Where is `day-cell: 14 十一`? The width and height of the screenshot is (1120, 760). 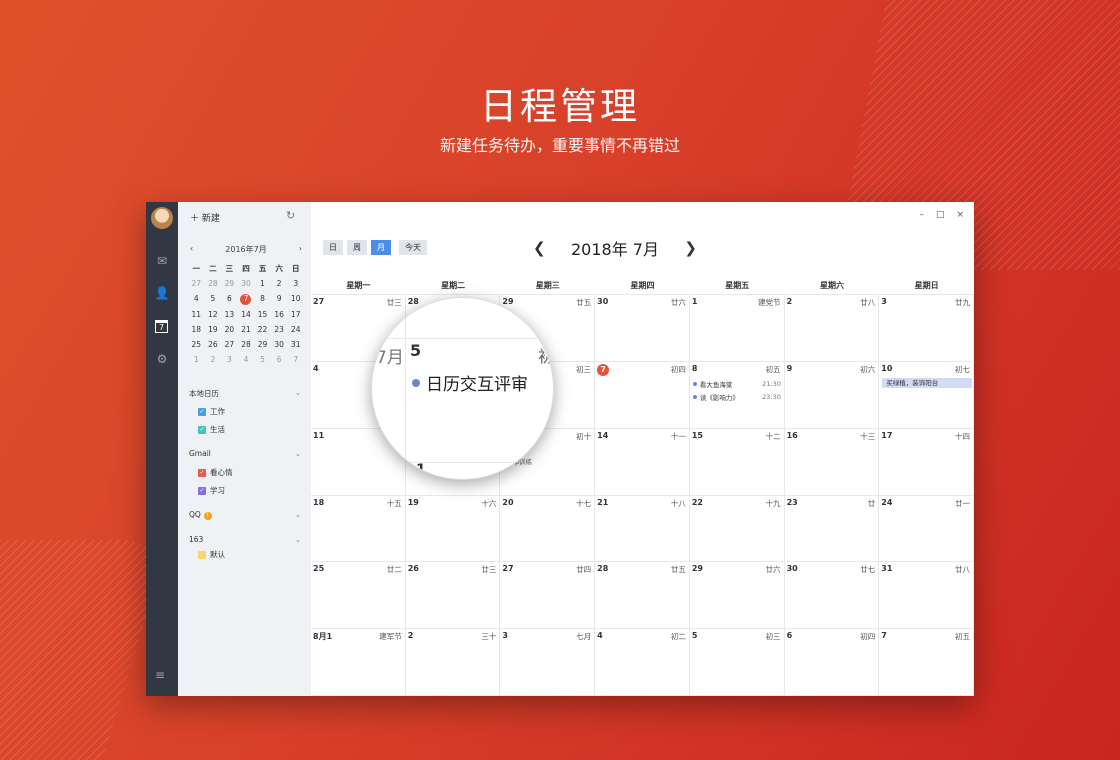 day-cell: 14 十一 is located at coordinates (642, 462).